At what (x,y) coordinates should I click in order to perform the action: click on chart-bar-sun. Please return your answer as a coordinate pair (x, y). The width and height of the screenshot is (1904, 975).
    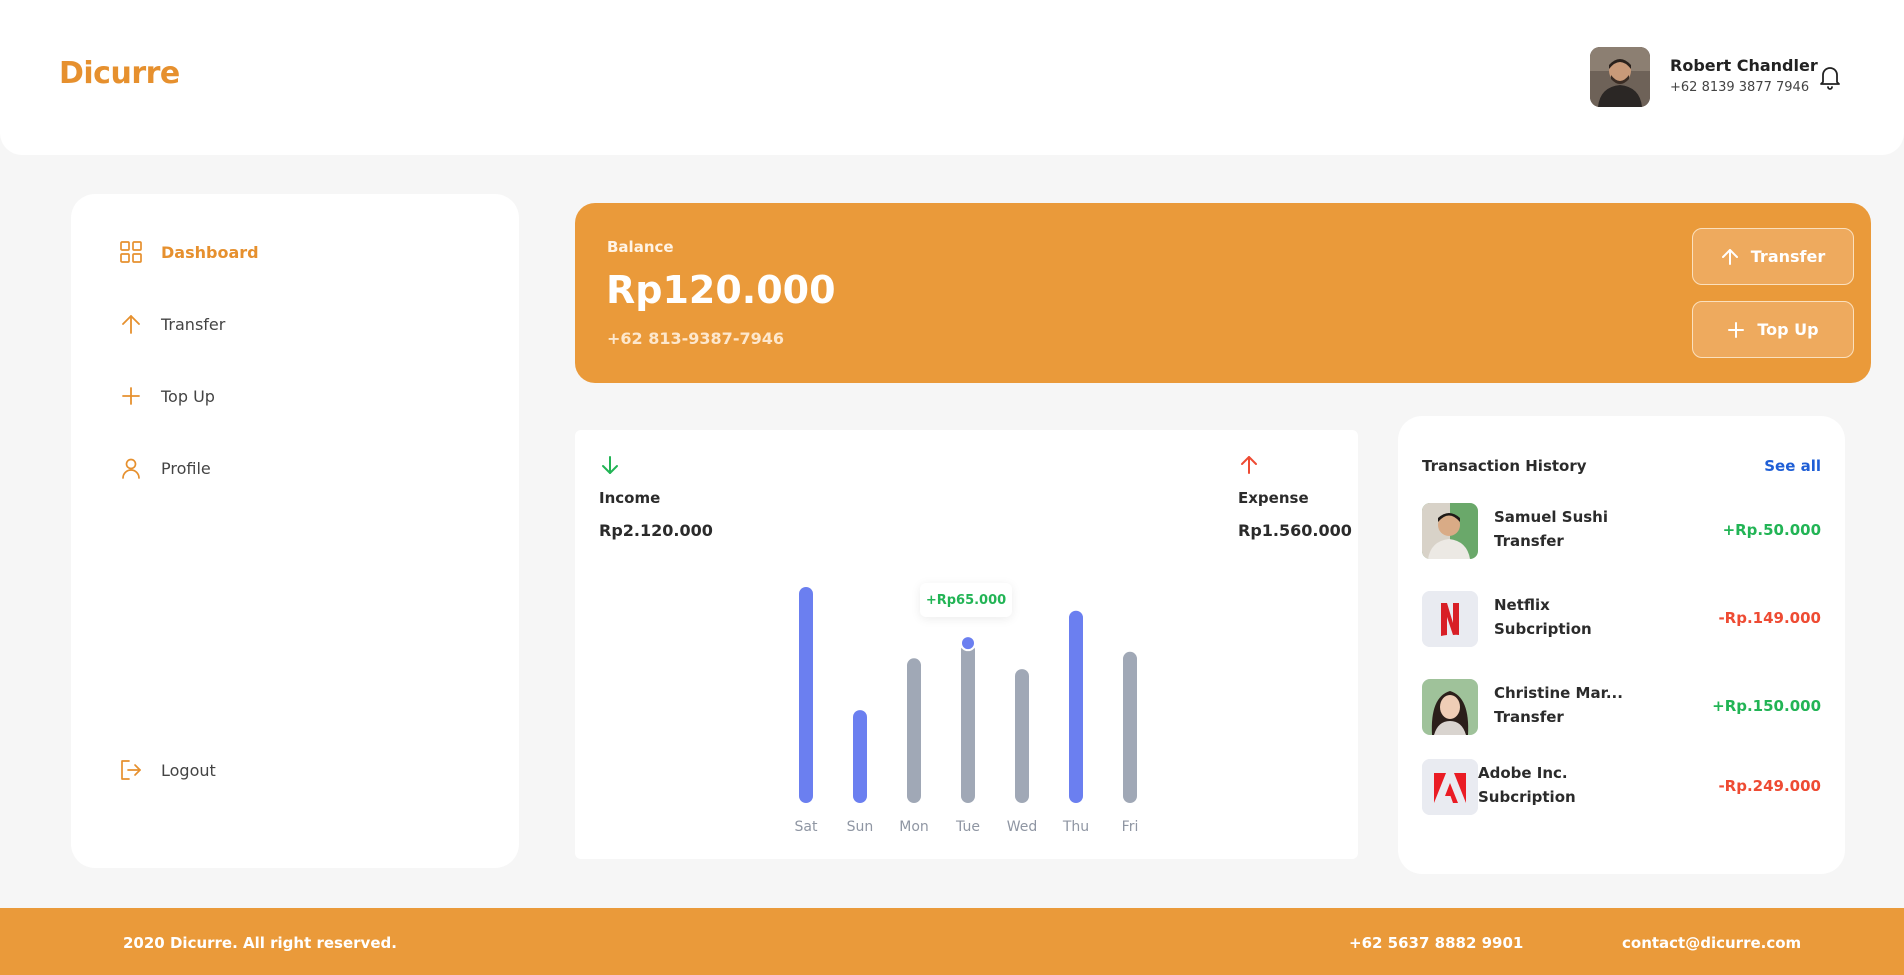
    Looking at the image, I should click on (860, 756).